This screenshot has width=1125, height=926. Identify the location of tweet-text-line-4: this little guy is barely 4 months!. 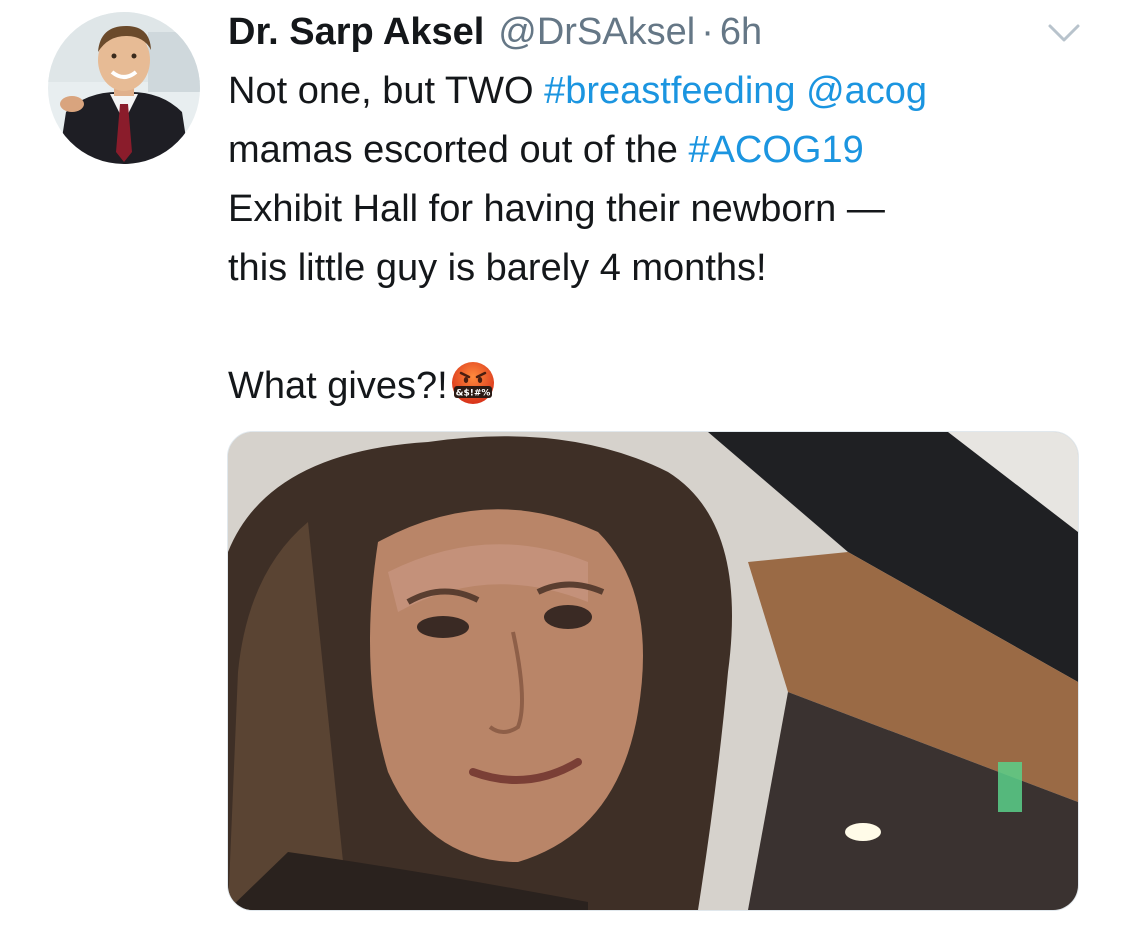
(497, 268).